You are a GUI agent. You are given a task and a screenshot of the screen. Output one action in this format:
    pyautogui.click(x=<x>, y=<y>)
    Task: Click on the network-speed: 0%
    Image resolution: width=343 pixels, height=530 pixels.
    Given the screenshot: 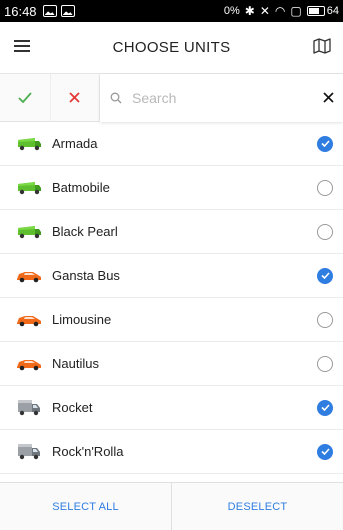 What is the action you would take?
    pyautogui.click(x=231, y=11)
    